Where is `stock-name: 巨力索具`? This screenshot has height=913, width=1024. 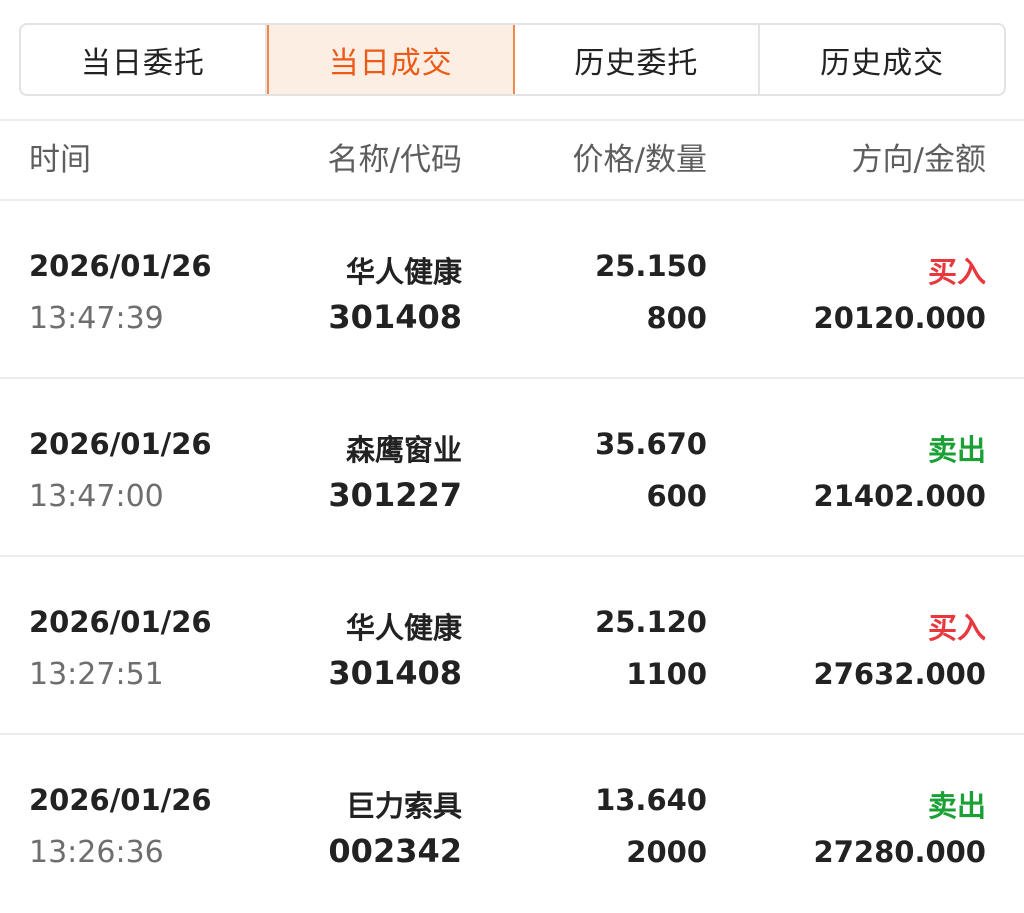
stock-name: 巨力索具 is located at coordinates (403, 806).